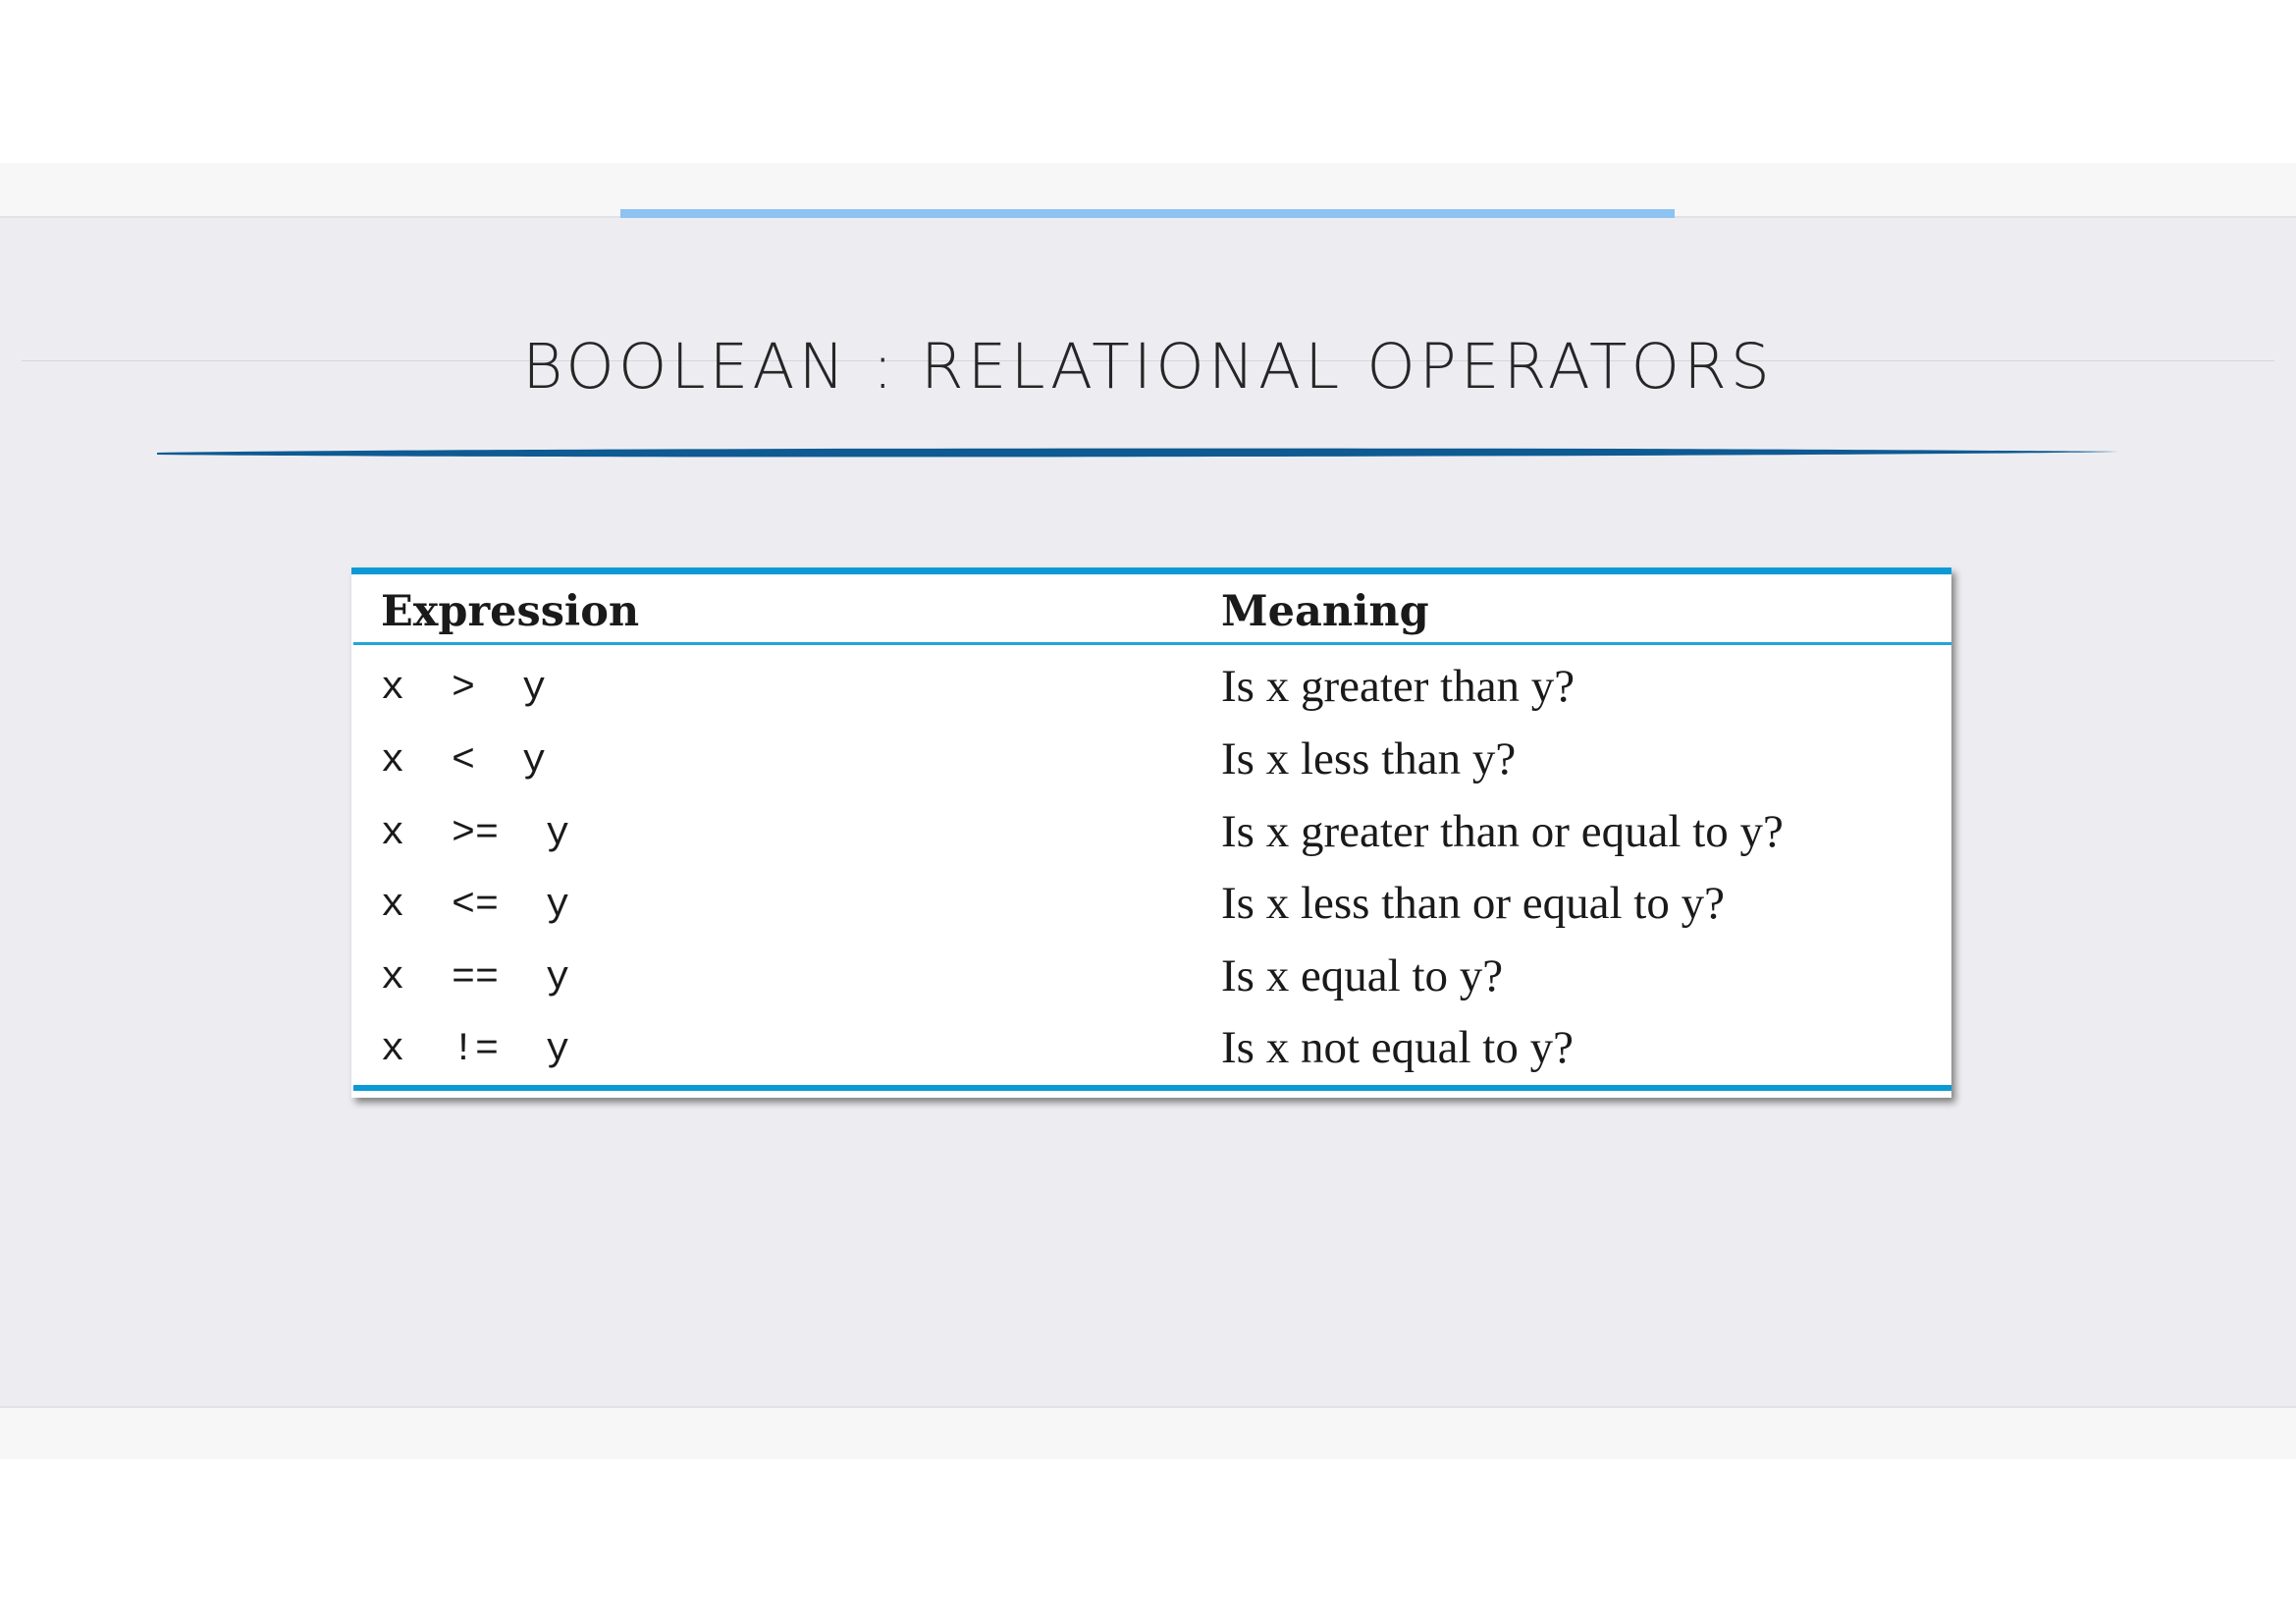  I want to click on table-row-meaning: Is x greater than y?, so click(1398, 686).